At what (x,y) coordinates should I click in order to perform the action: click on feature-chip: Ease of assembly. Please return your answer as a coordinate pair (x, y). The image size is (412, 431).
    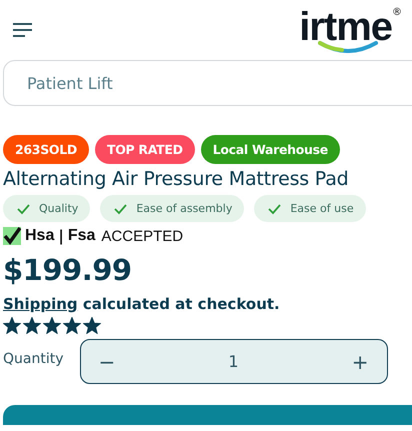
    Looking at the image, I should click on (172, 208).